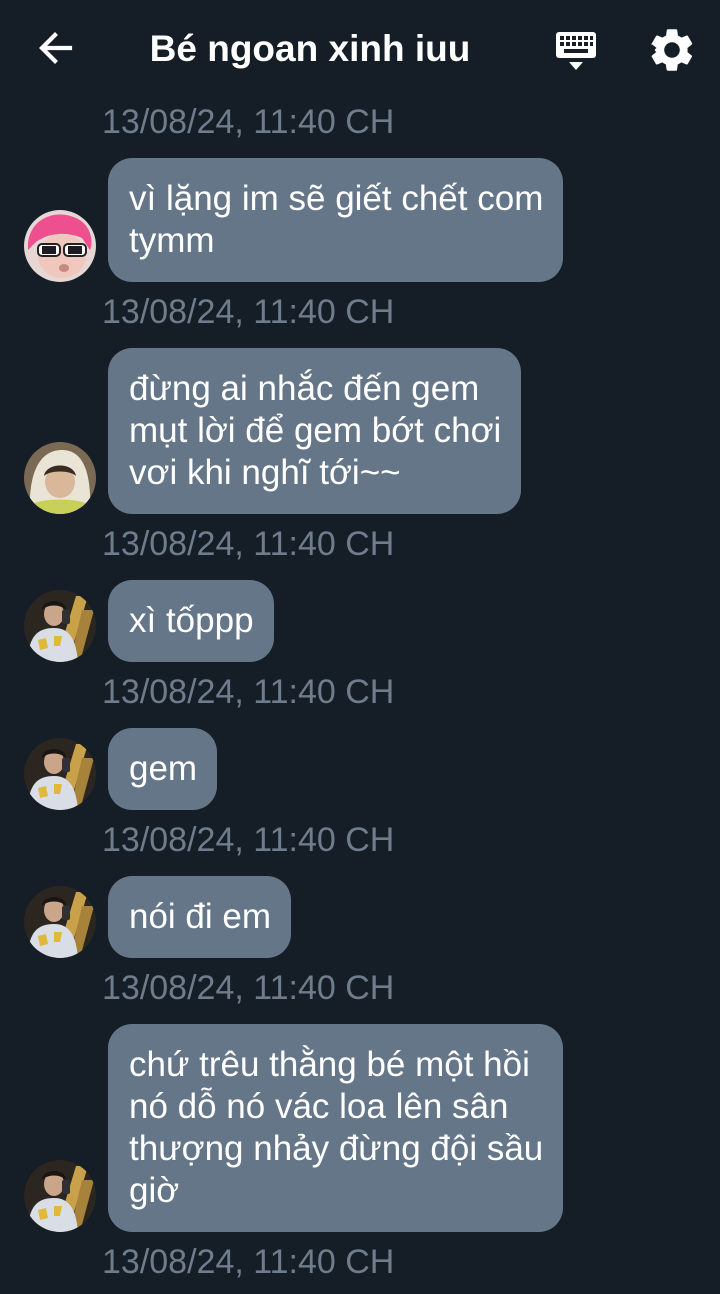 The height and width of the screenshot is (1294, 720). What do you see at coordinates (336, 220) in the screenshot?
I see `message-bubble: vì lặng im sẽ giết chết com tymm` at bounding box center [336, 220].